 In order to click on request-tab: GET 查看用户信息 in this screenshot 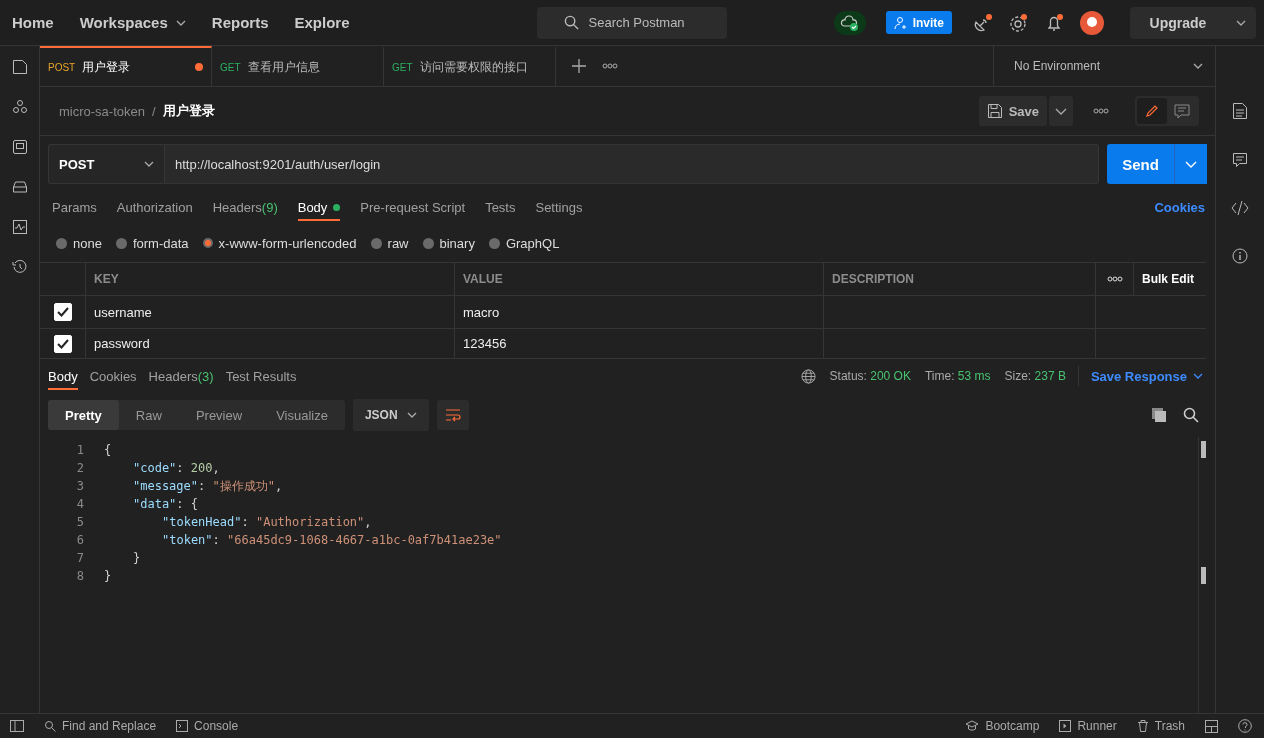, I will do `click(298, 66)`.